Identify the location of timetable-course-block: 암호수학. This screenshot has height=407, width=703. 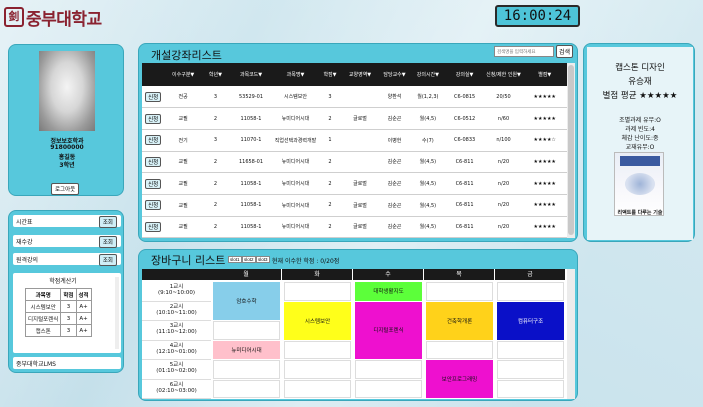
(246, 301).